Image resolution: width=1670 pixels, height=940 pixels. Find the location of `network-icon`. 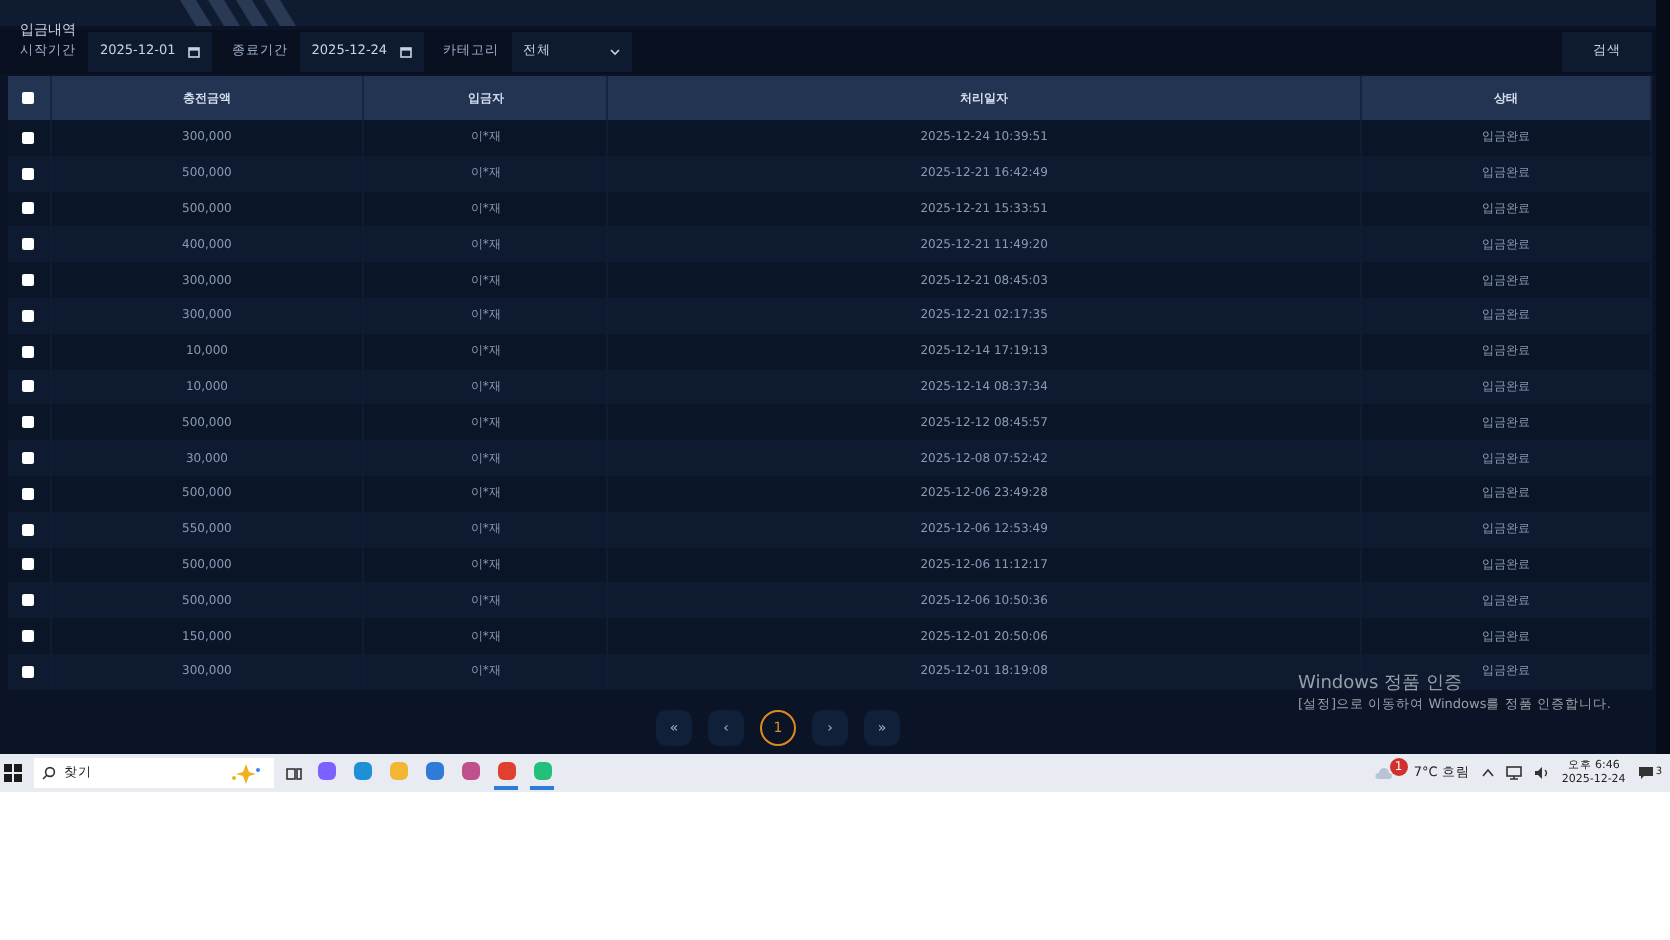

network-icon is located at coordinates (1513, 773).